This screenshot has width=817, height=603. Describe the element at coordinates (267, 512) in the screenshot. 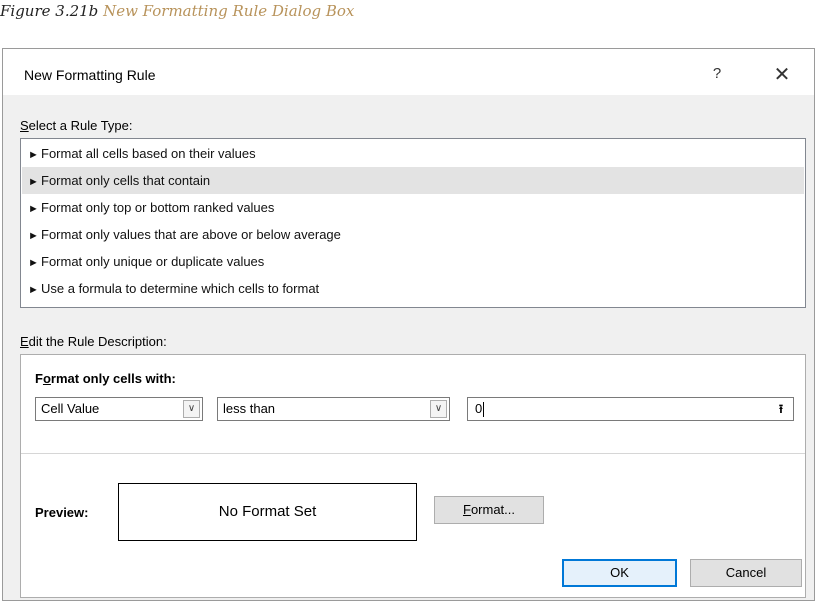

I see `preview-box: No Format Set` at that location.